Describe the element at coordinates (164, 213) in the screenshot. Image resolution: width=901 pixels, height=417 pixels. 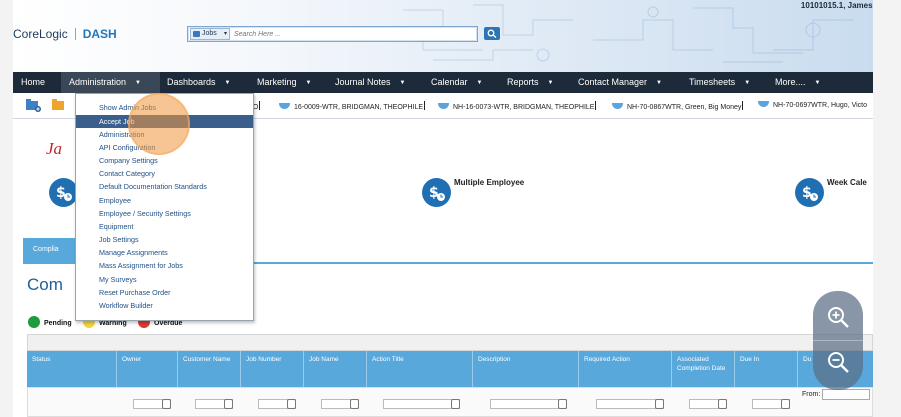
I see `menu-item-employee-security-settings: Employee / Security Settings` at that location.